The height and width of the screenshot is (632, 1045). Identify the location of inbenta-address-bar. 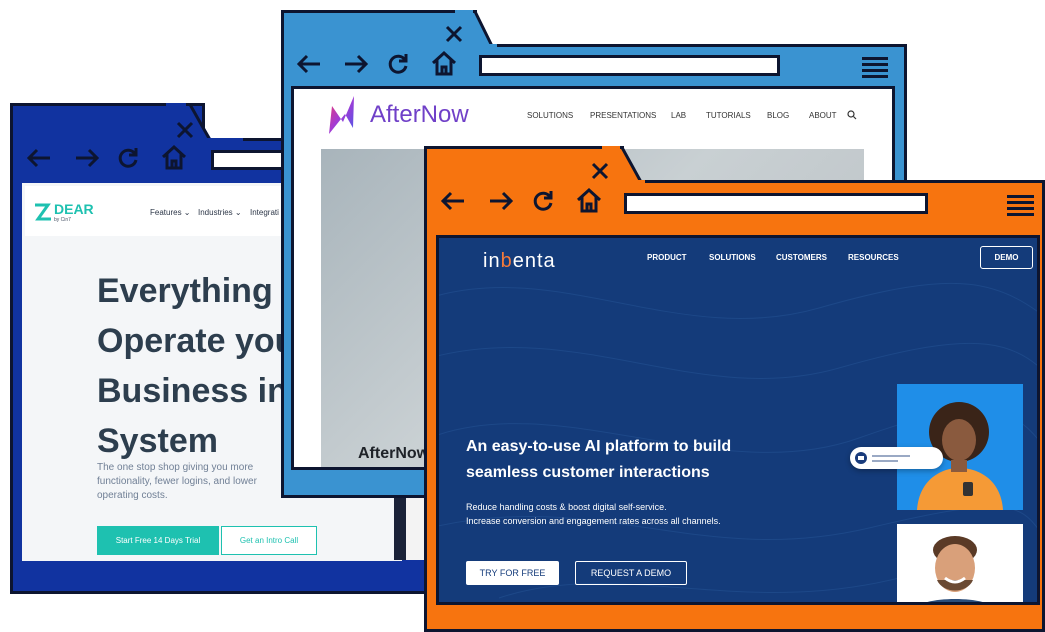
(776, 203).